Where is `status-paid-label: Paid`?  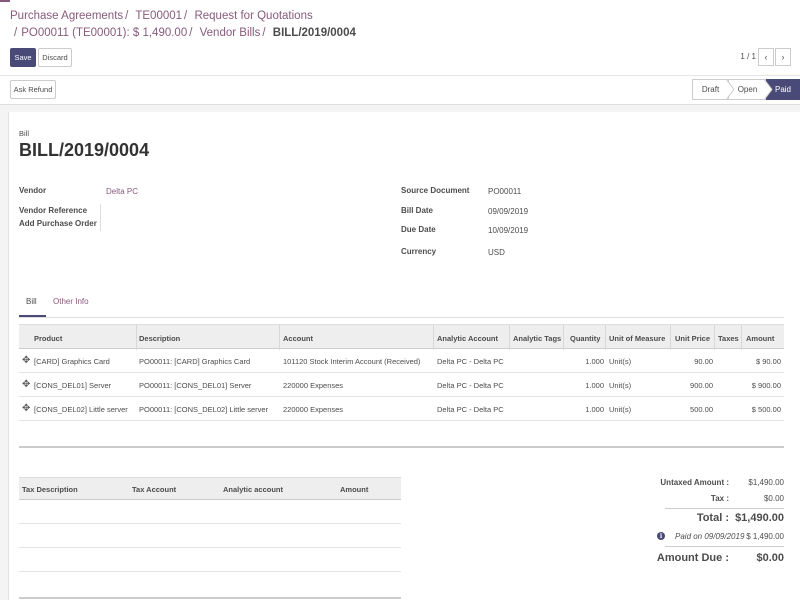 status-paid-label: Paid is located at coordinates (782, 89).